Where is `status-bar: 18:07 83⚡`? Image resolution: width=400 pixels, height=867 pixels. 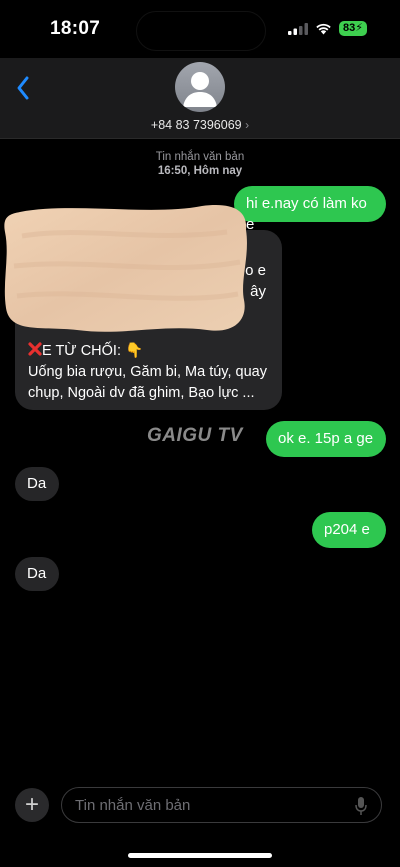
status-bar: 18:07 83⚡ is located at coordinates (200, 29).